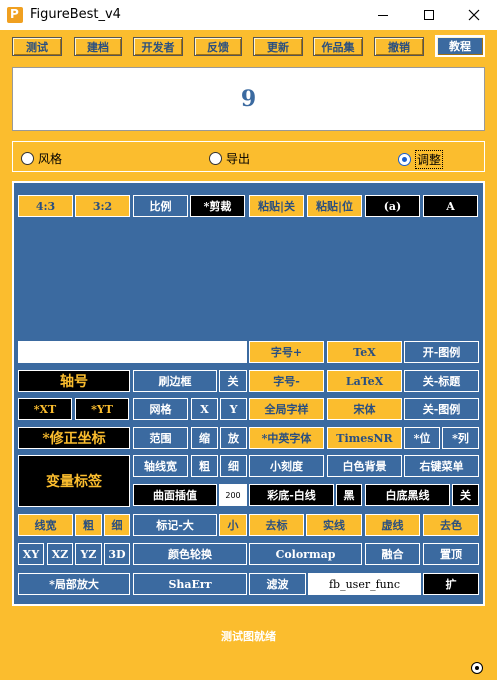 The height and width of the screenshot is (680, 497). I want to click on app-icon, so click(15, 15).